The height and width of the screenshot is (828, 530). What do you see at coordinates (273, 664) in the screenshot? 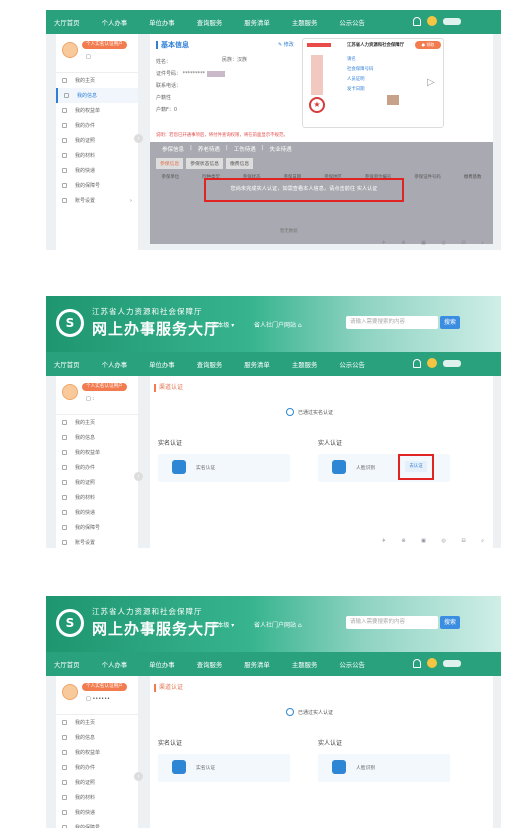
I see `top-nav: 大厅首页 个人办事 单位办事 查询服务 服务清单 主题服务 公示公告` at bounding box center [273, 664].